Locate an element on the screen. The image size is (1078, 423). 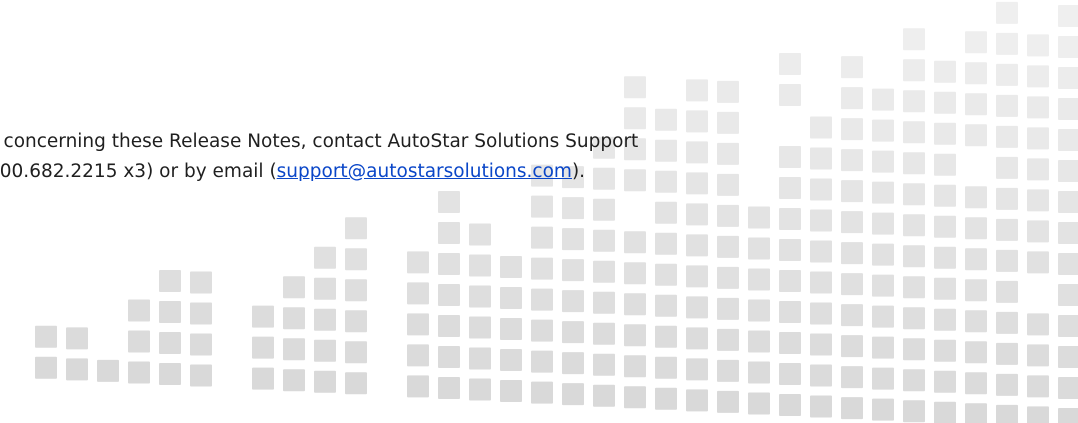
notice-line-2-start: 800.682.2215 x3) or by email ( is located at coordinates (138, 171).